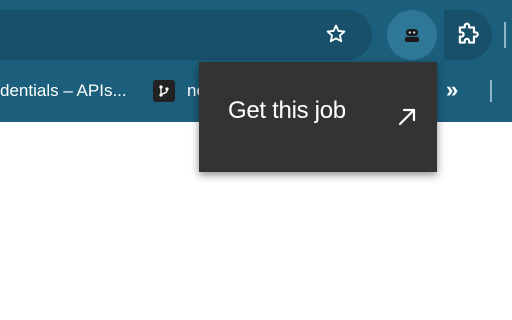 Image resolution: width=512 pixels, height=320 pixels. Describe the element at coordinates (179, 91) in the screenshot. I see `bookmark-item-ne: ne` at that location.